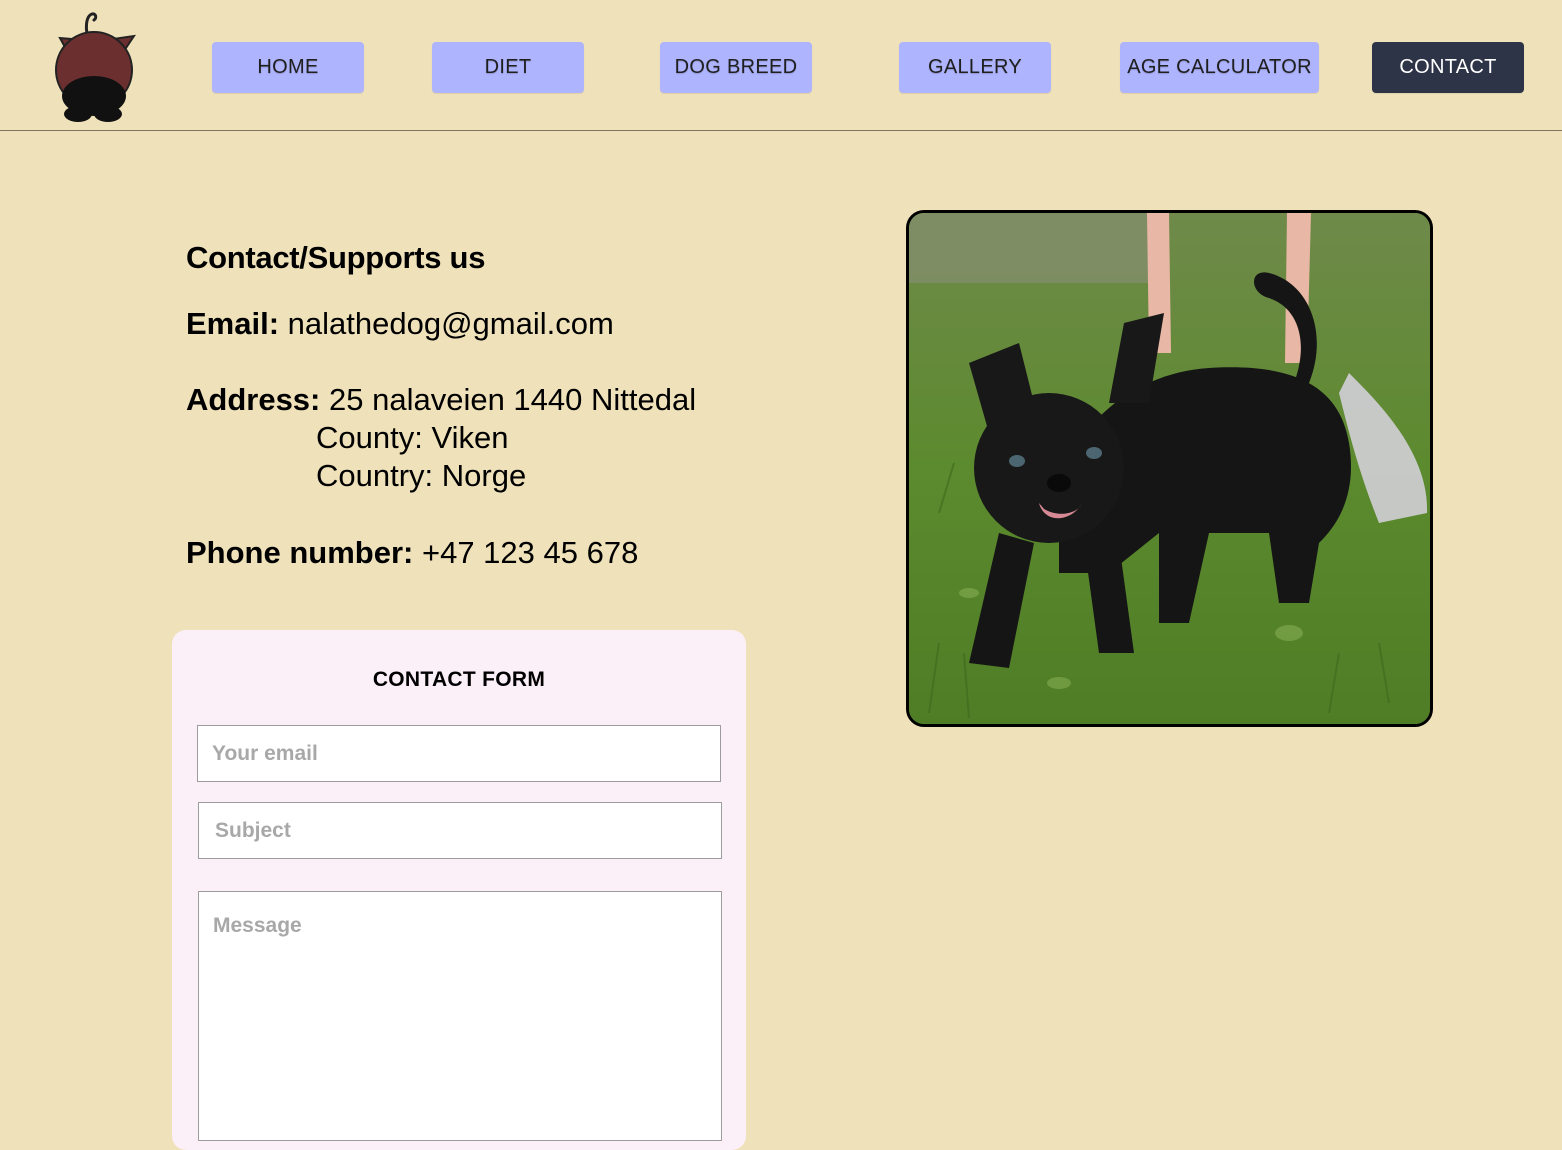  I want to click on phone-label: Phone number:, so click(300, 552).